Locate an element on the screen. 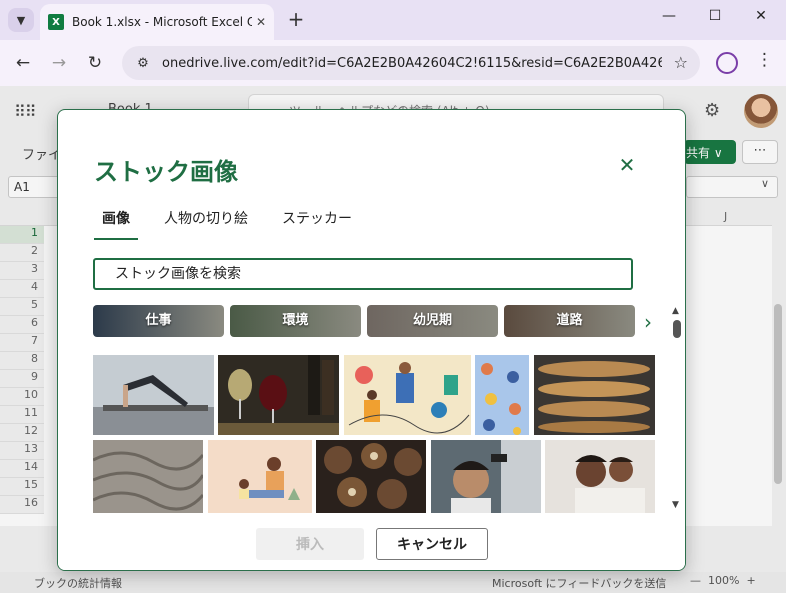 This screenshot has height=593, width=786. cancel-button: キャンセル is located at coordinates (432, 544).